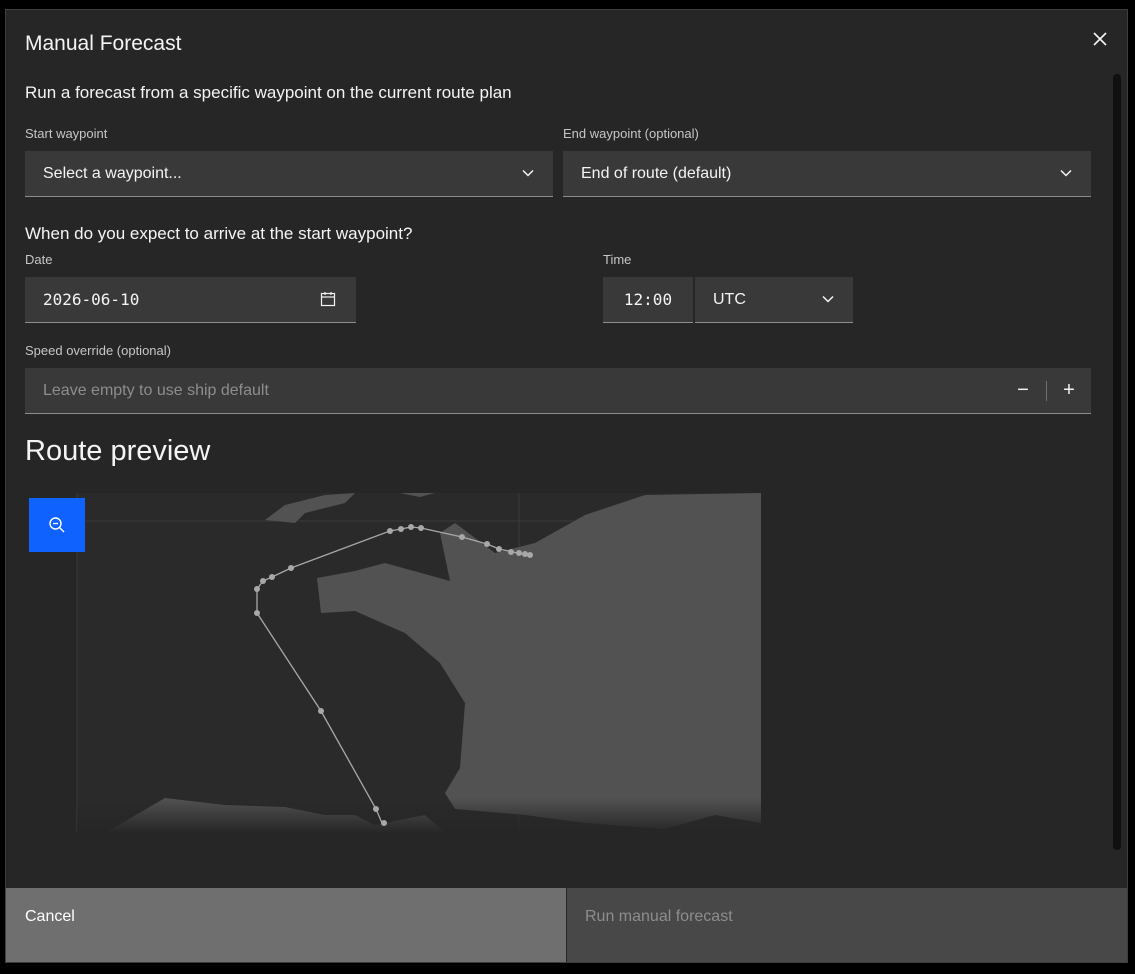 The image size is (1135, 974). What do you see at coordinates (91, 299) in the screenshot?
I see `date-value: 2026-06-10` at bounding box center [91, 299].